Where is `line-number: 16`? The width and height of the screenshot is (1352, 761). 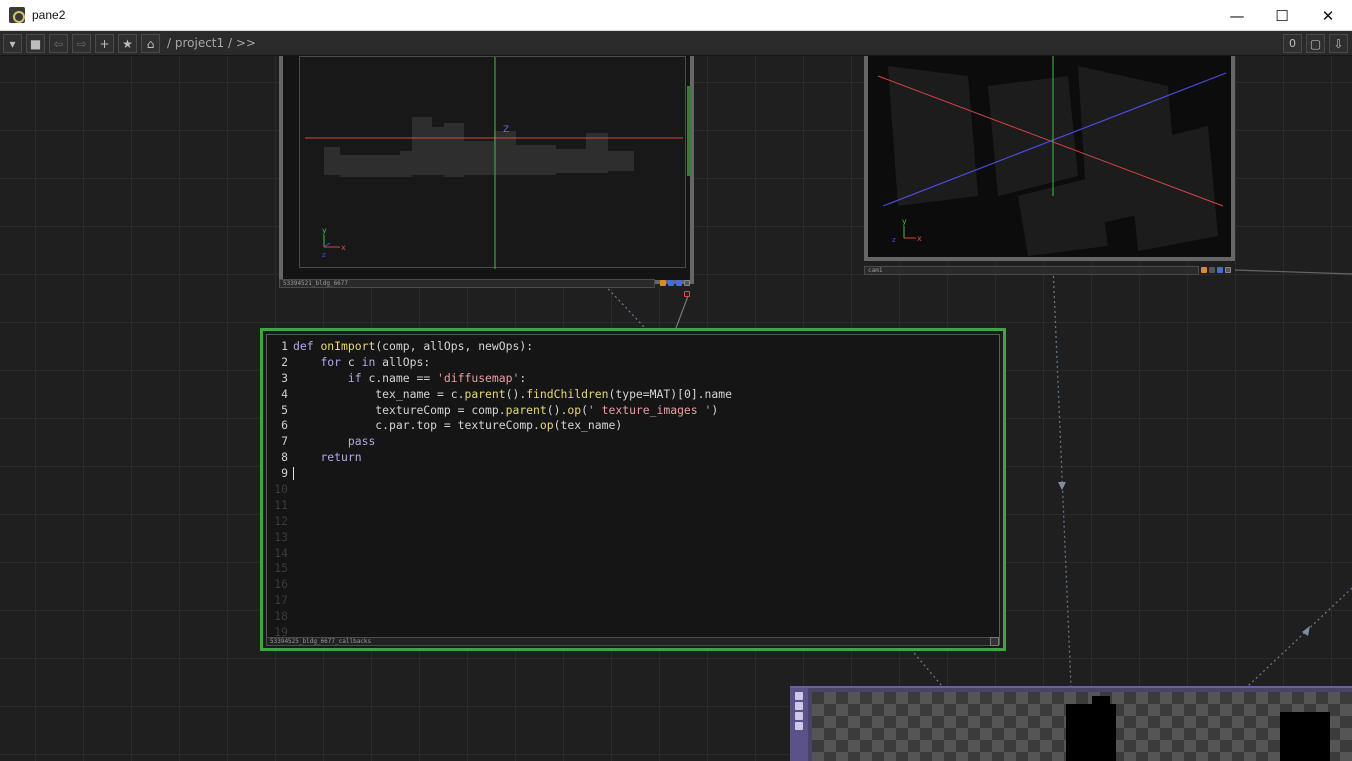
line-number: 16 is located at coordinates (281, 584).